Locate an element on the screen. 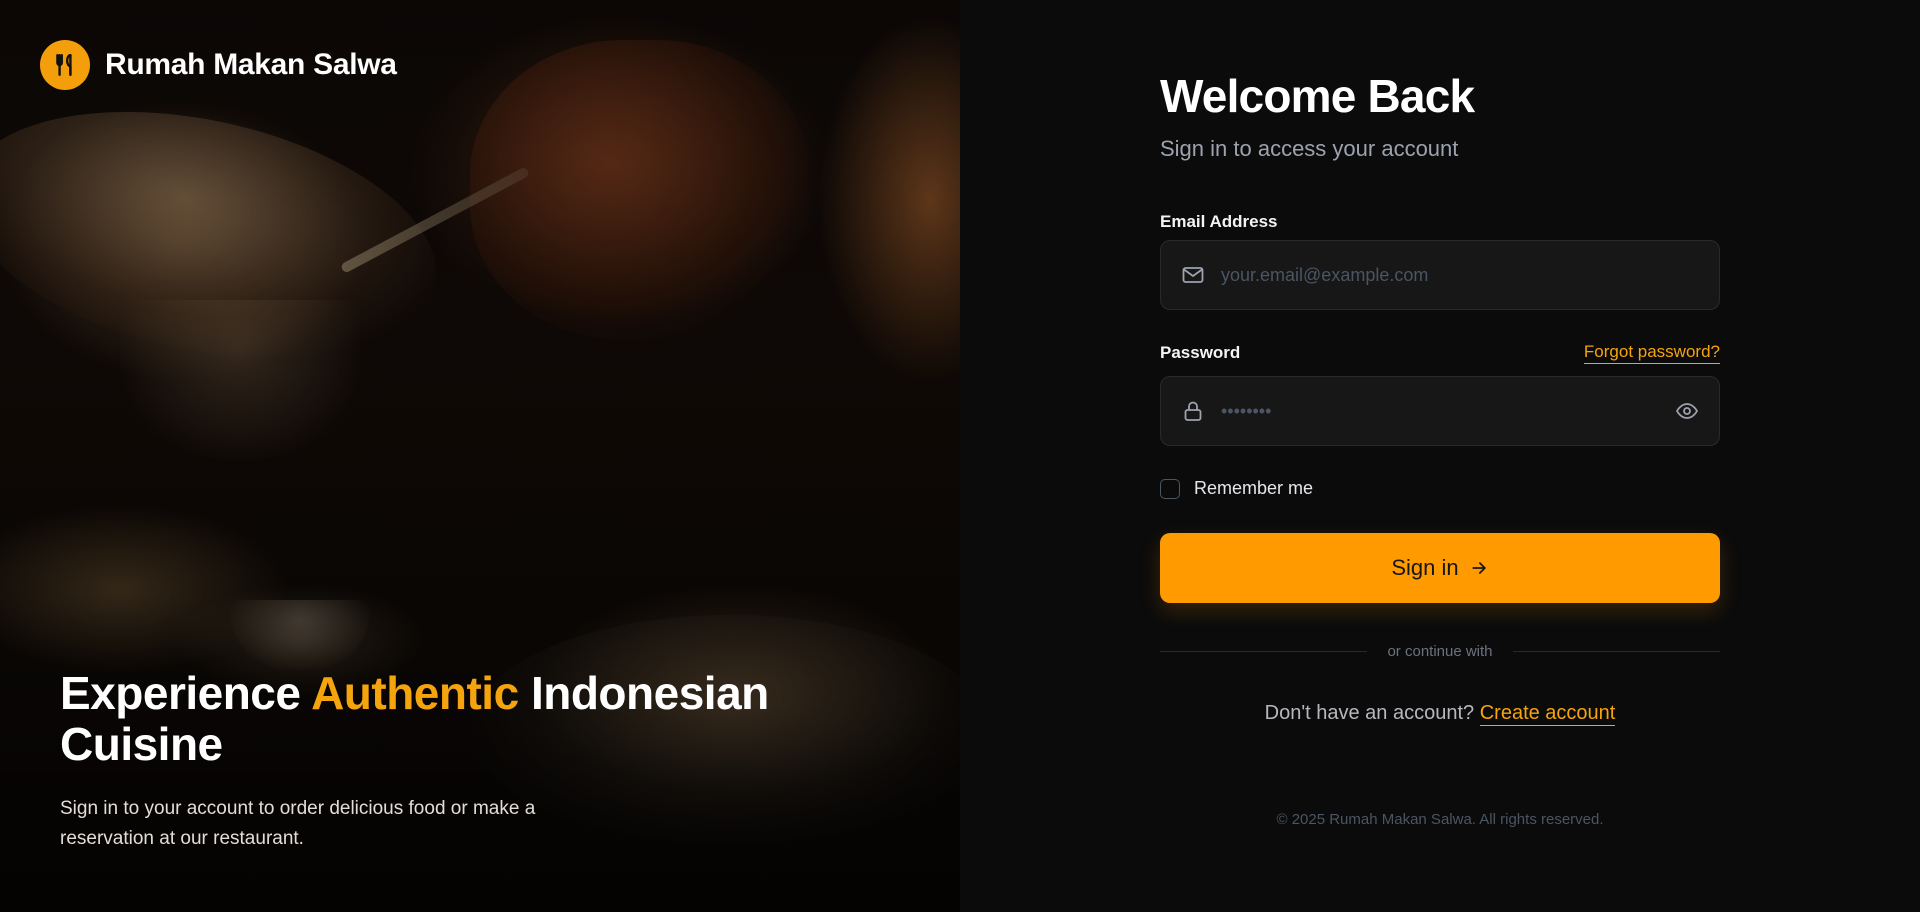 The width and height of the screenshot is (1920, 912). password-label: Password is located at coordinates (1200, 352).